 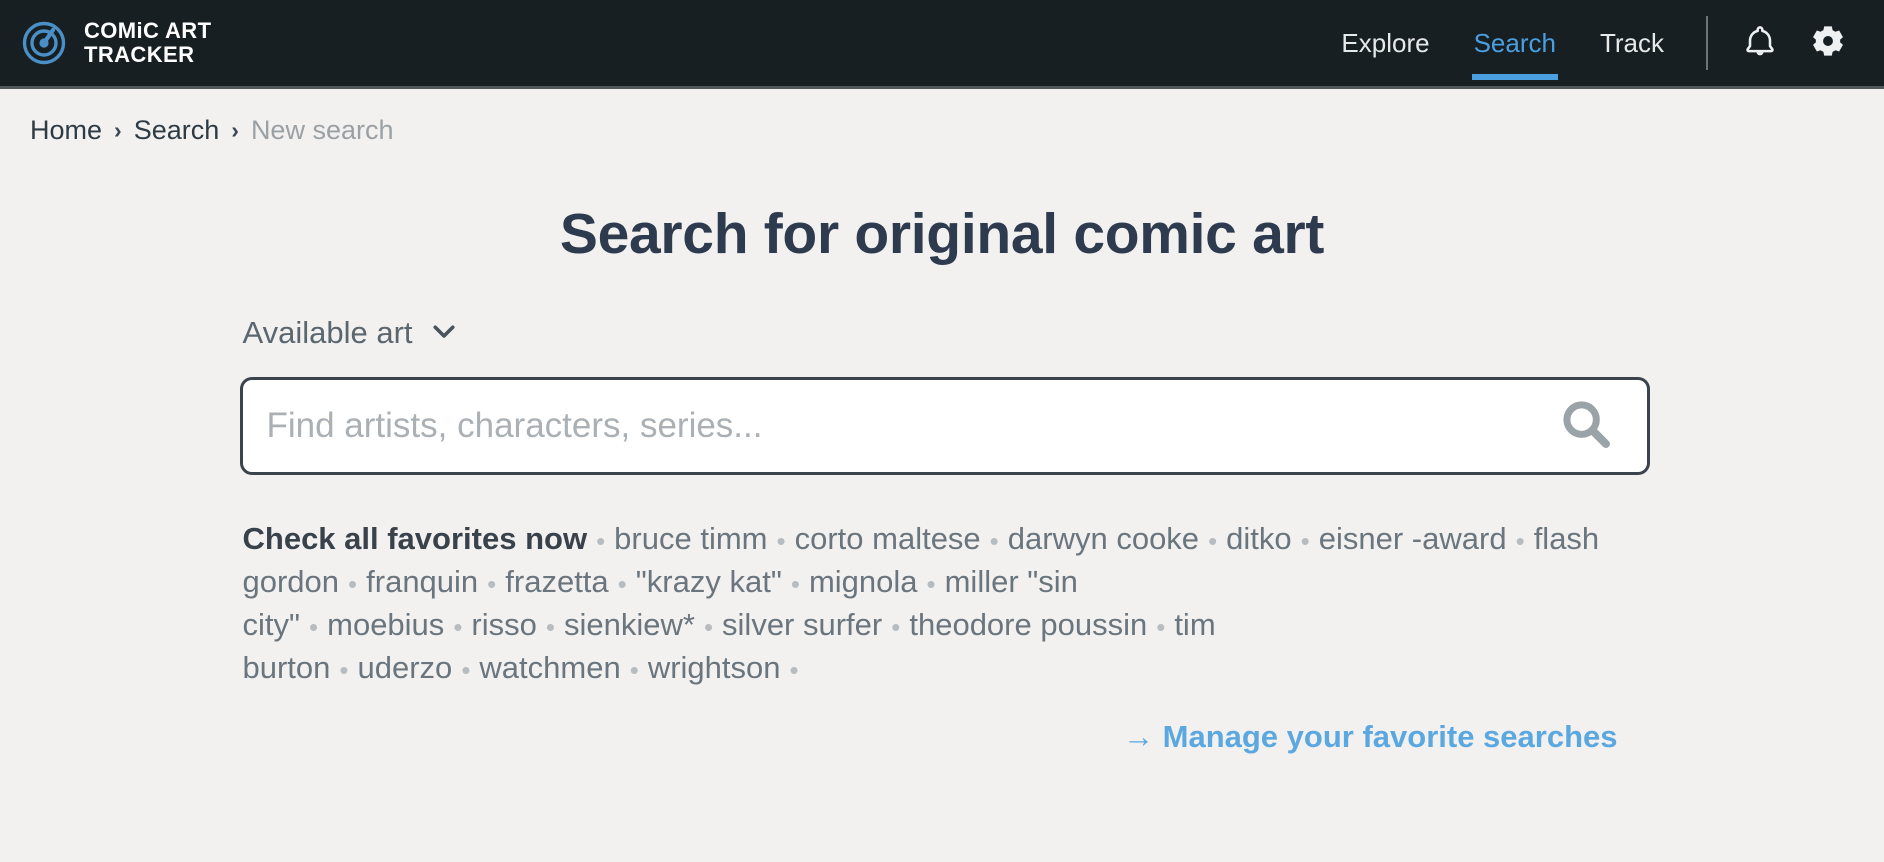 I want to click on breadcrumb: Home › Search › New search, so click(x=942, y=117).